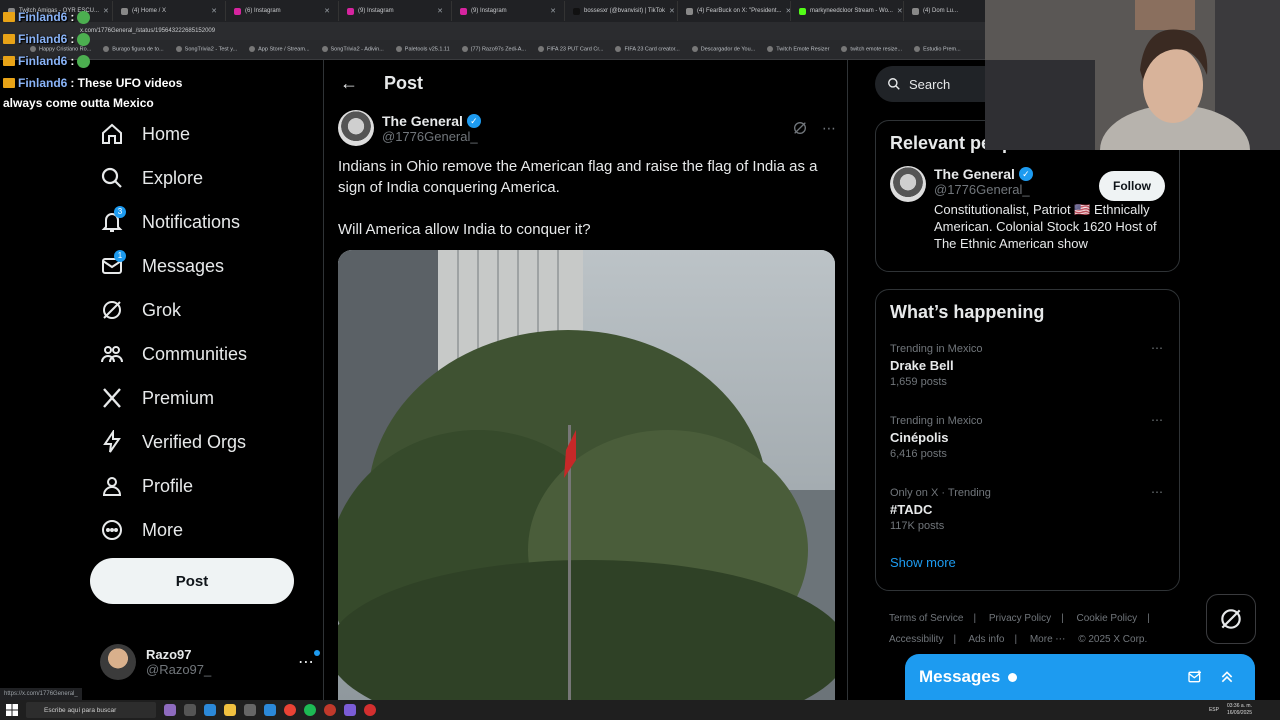  What do you see at coordinates (1013, 677) in the screenshot?
I see `unread-dot` at bounding box center [1013, 677].